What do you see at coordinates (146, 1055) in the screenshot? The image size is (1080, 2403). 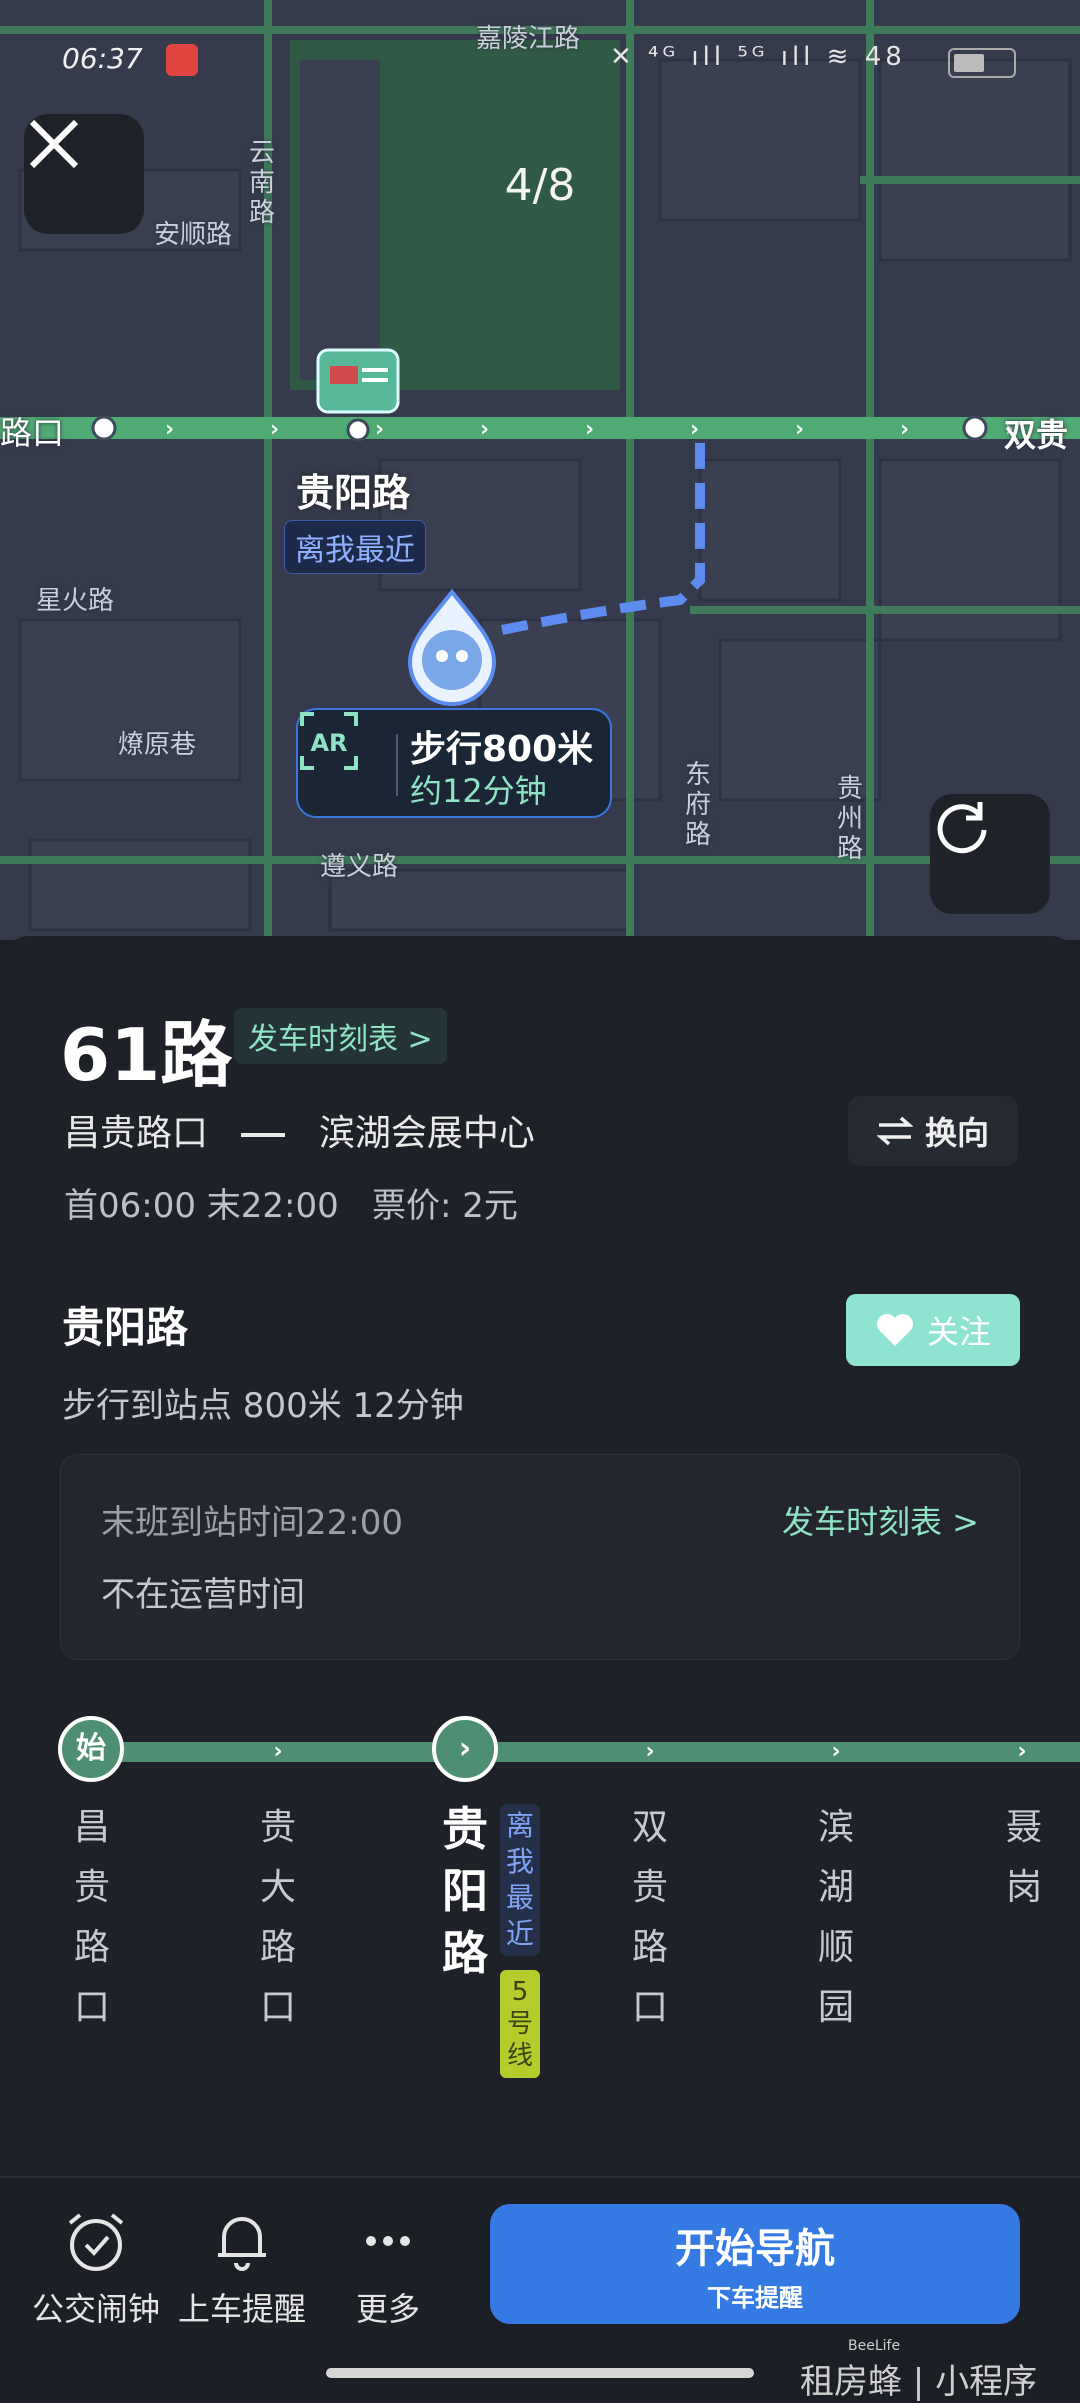 I see `route-name: 61路` at bounding box center [146, 1055].